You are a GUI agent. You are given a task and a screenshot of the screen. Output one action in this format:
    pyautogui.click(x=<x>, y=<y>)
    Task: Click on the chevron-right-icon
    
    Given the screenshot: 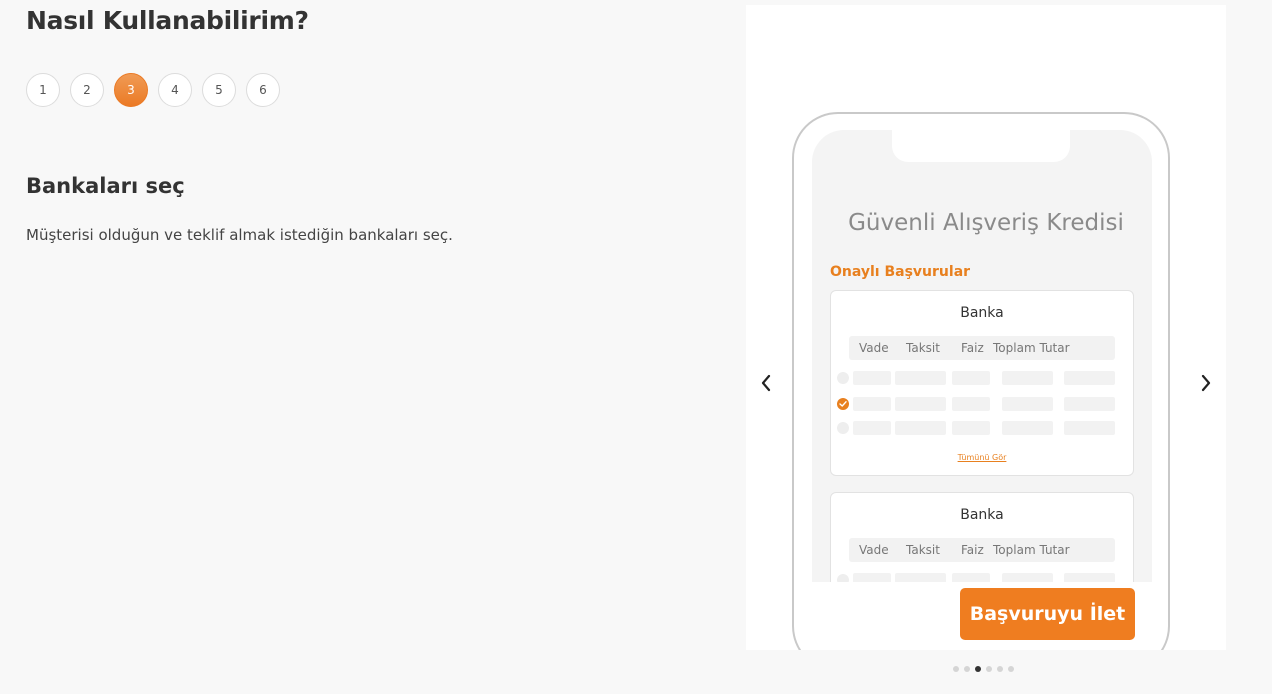 What is the action you would take?
    pyautogui.click(x=1206, y=383)
    